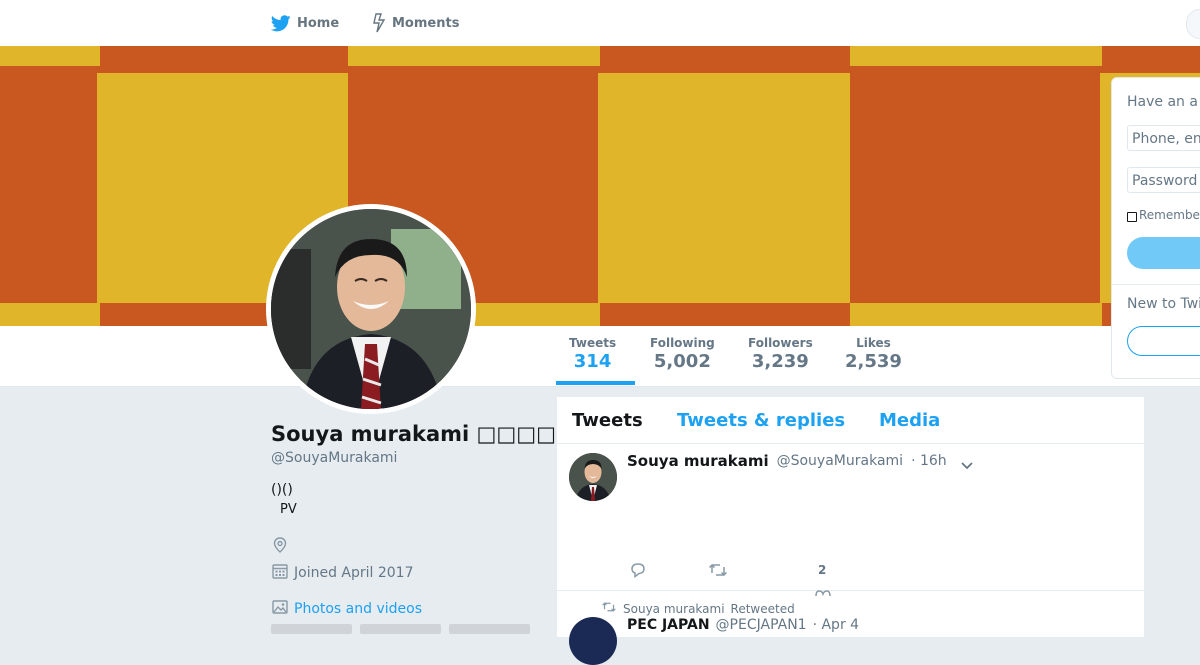  What do you see at coordinates (929, 461) in the screenshot?
I see `tweet-timestamp: · 16h` at bounding box center [929, 461].